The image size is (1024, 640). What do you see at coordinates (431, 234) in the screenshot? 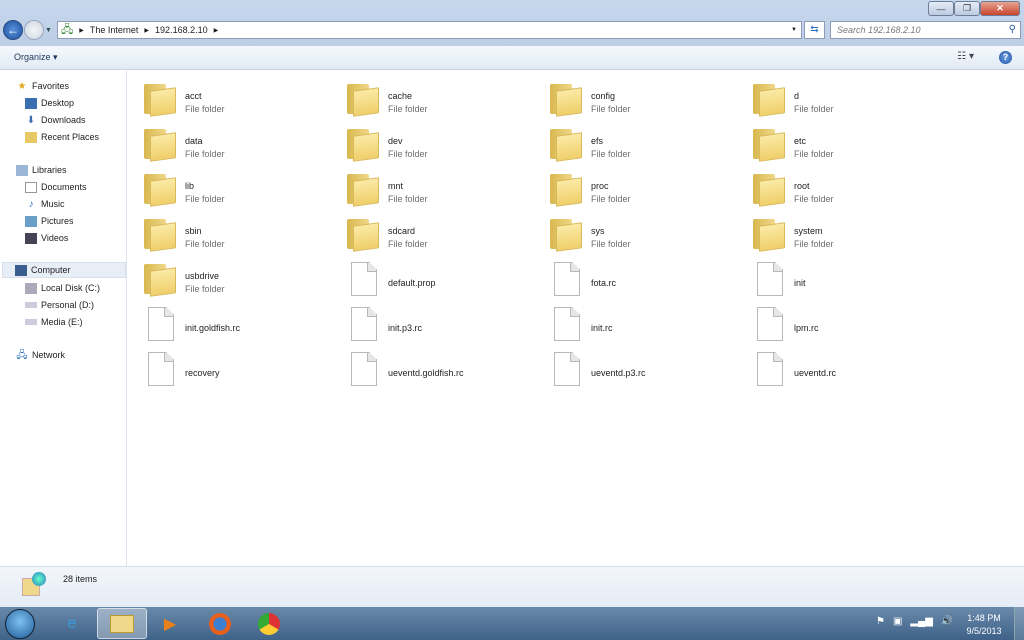
I see `folder-item: sdcard File folder` at bounding box center [431, 234].